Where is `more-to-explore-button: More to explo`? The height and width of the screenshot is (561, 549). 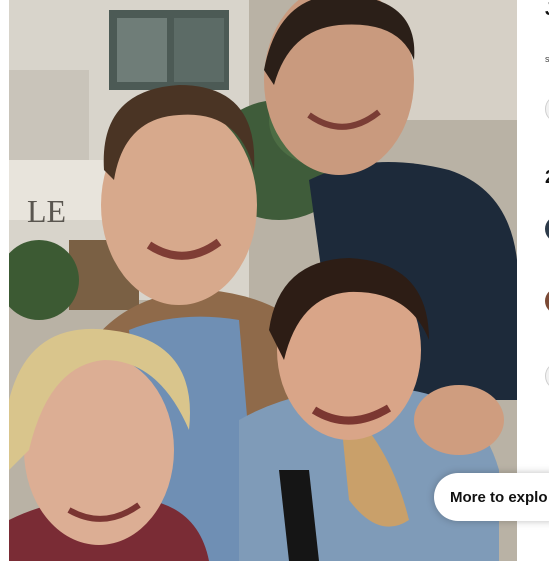
more-to-explore-button: More to explo is located at coordinates (491, 497).